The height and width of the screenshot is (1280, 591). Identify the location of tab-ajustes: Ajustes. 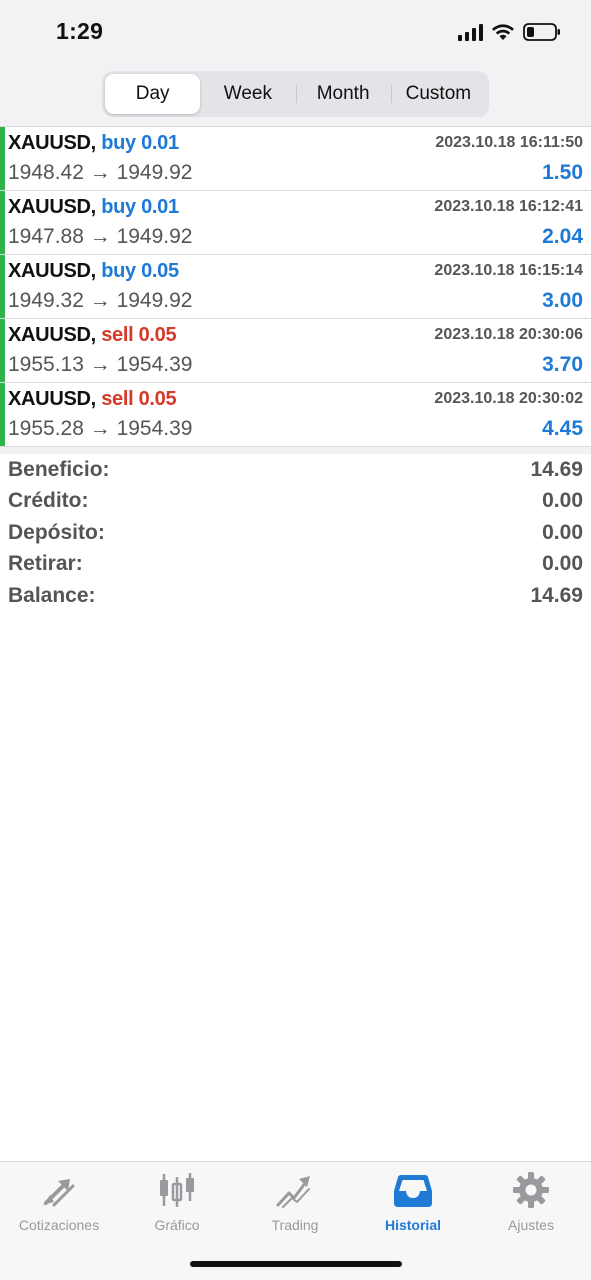
(531, 1201).